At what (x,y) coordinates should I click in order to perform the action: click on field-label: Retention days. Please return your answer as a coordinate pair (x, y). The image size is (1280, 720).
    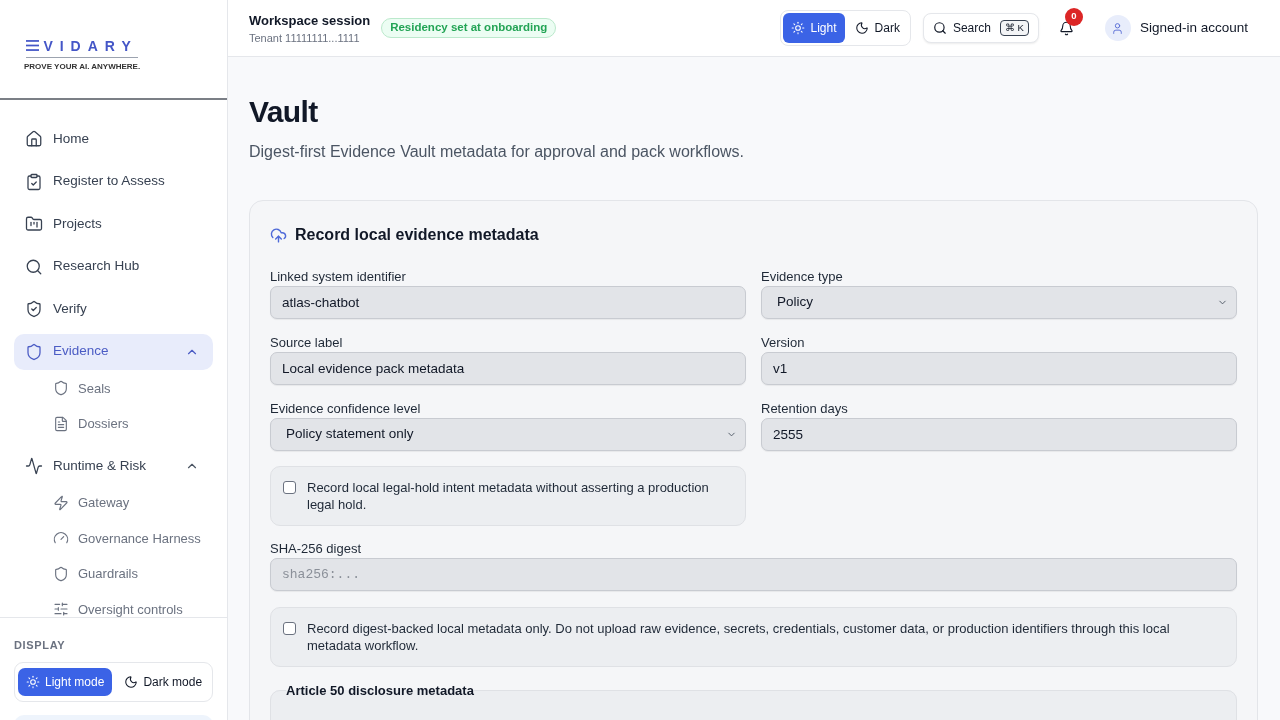
    Looking at the image, I should click on (804, 408).